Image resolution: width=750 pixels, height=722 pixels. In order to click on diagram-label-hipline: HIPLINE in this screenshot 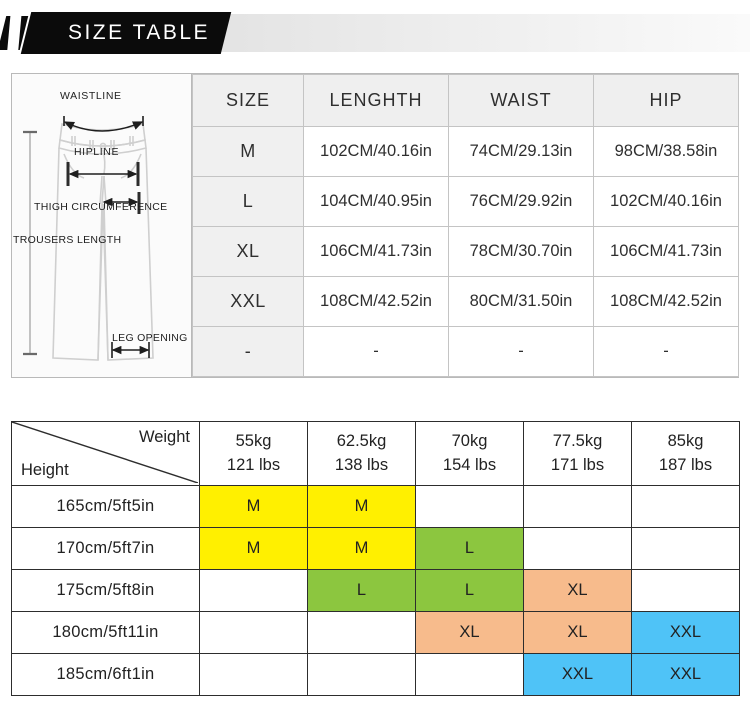, I will do `click(97, 152)`.